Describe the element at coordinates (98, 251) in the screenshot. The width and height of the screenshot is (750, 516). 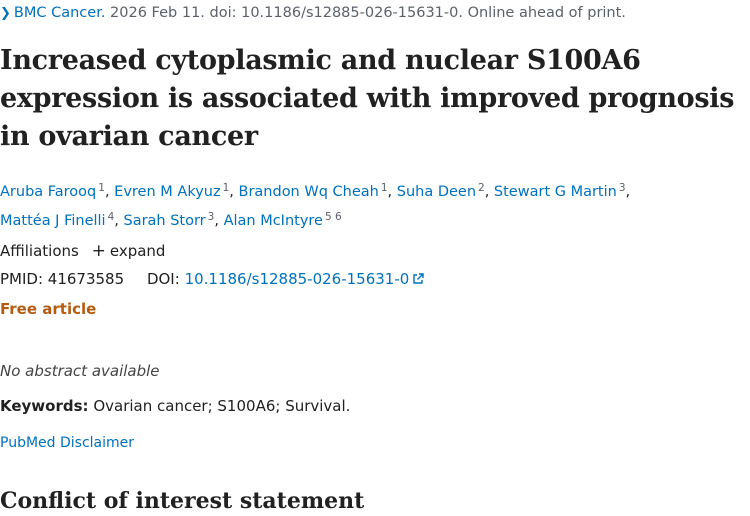
I see `plus-icon: +` at that location.